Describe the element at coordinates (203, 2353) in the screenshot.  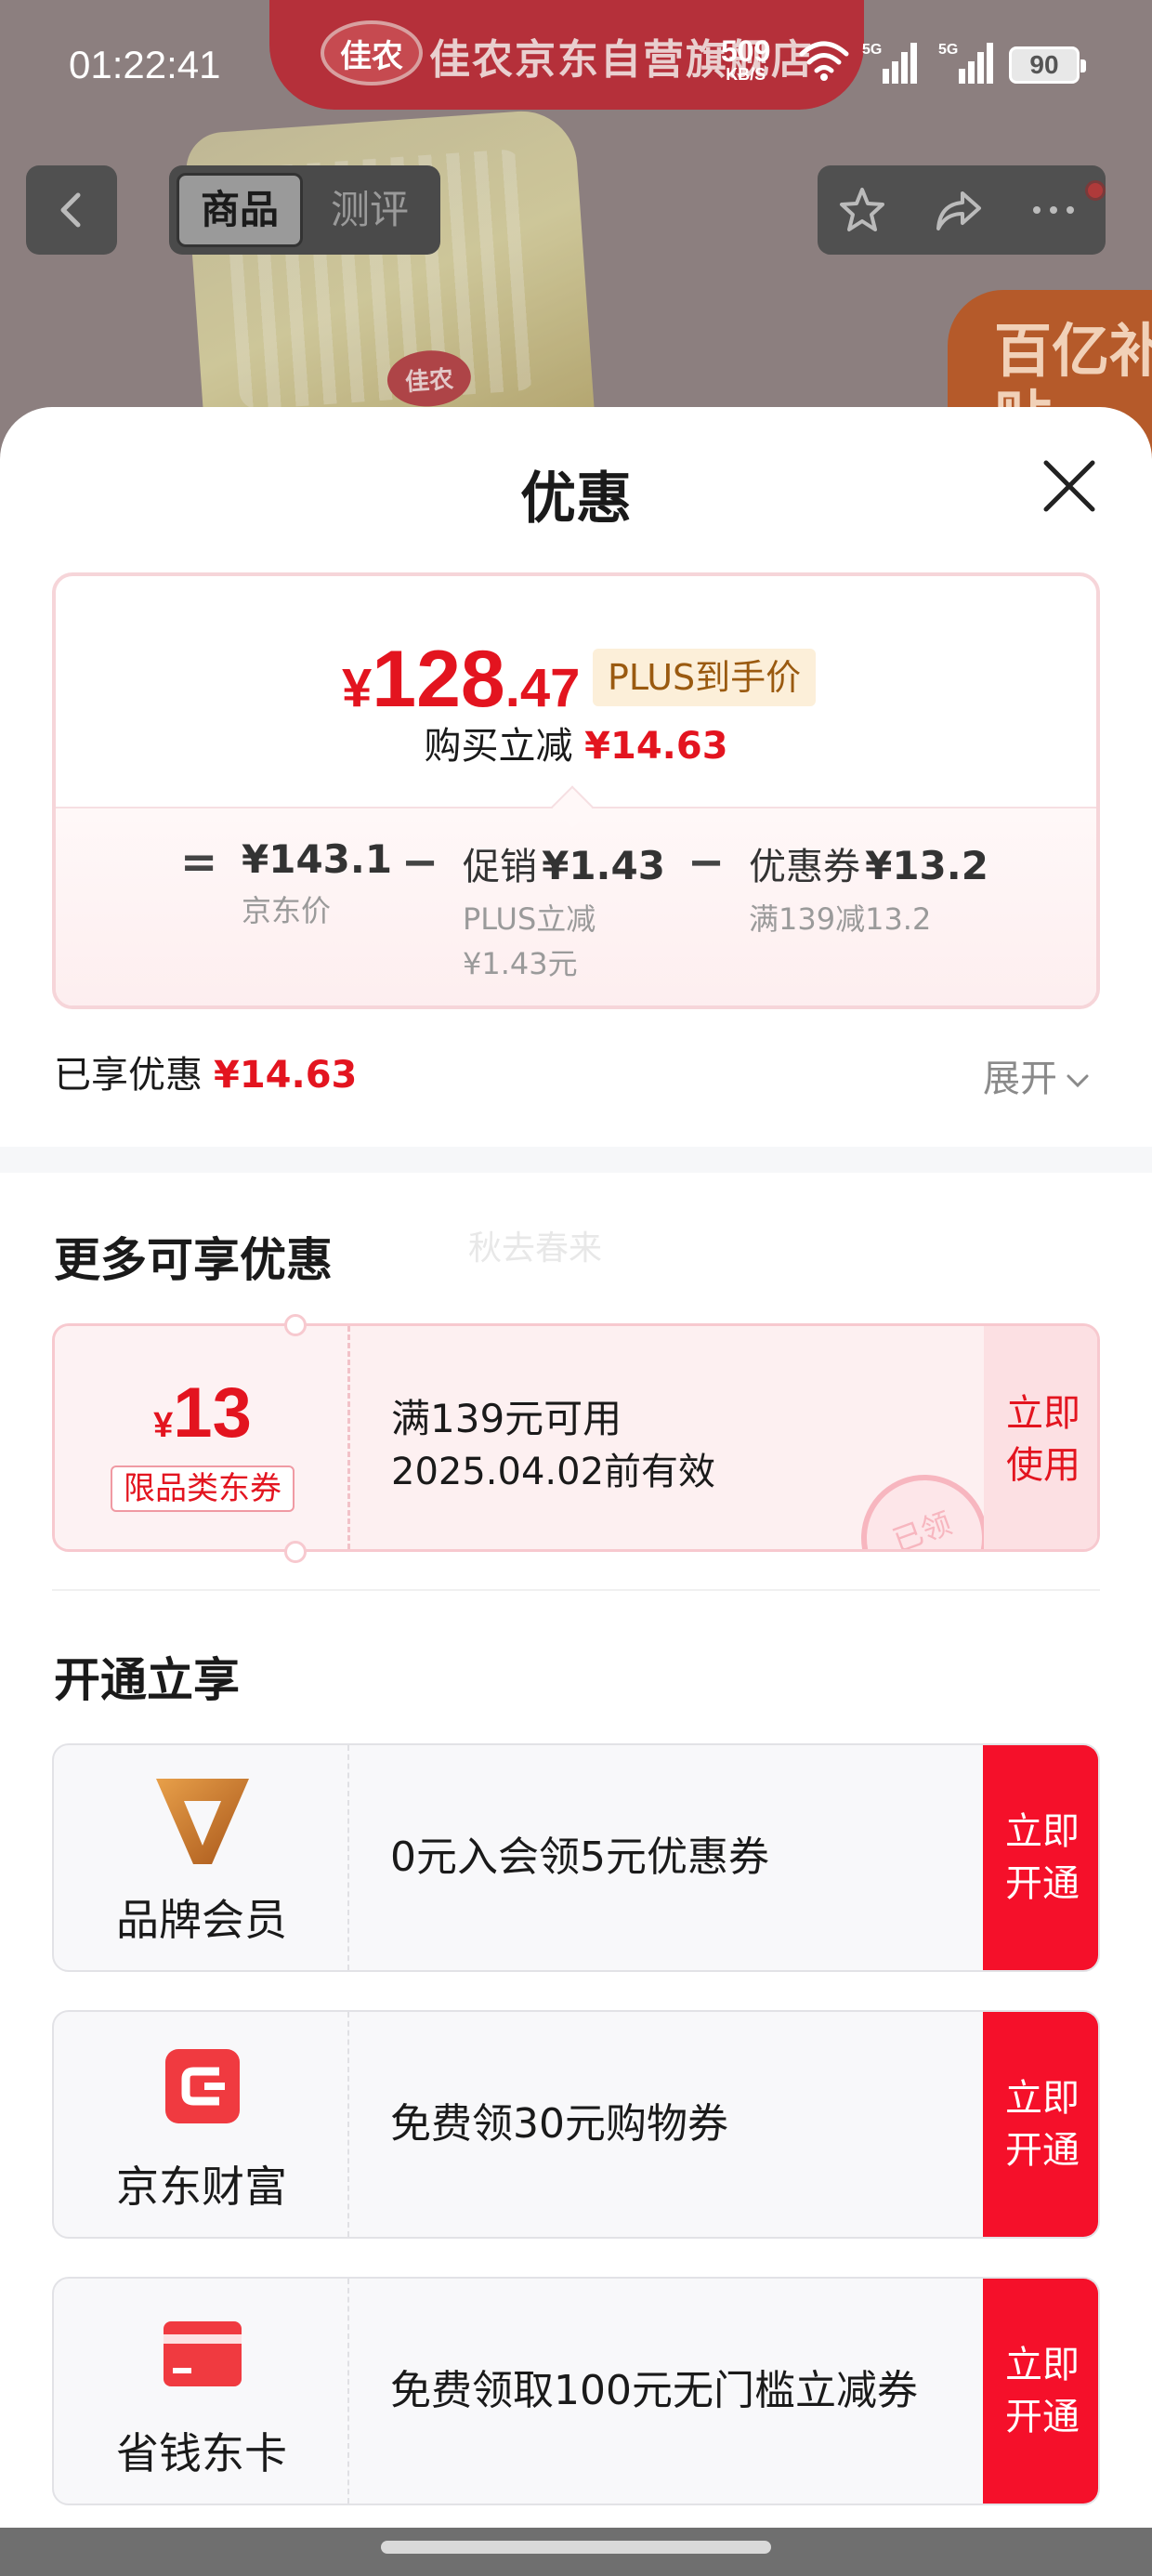
I see `card-icon` at that location.